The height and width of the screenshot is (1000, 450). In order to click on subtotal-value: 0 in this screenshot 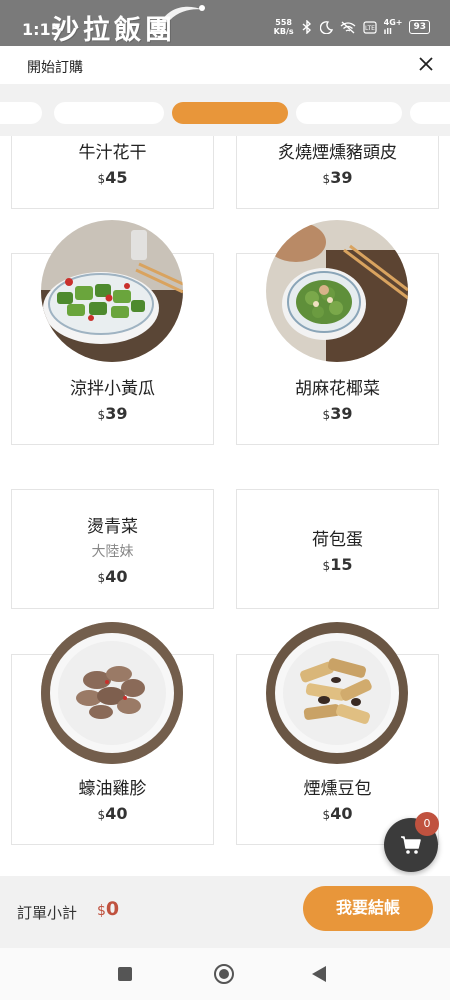, I will do `click(112, 909)`.